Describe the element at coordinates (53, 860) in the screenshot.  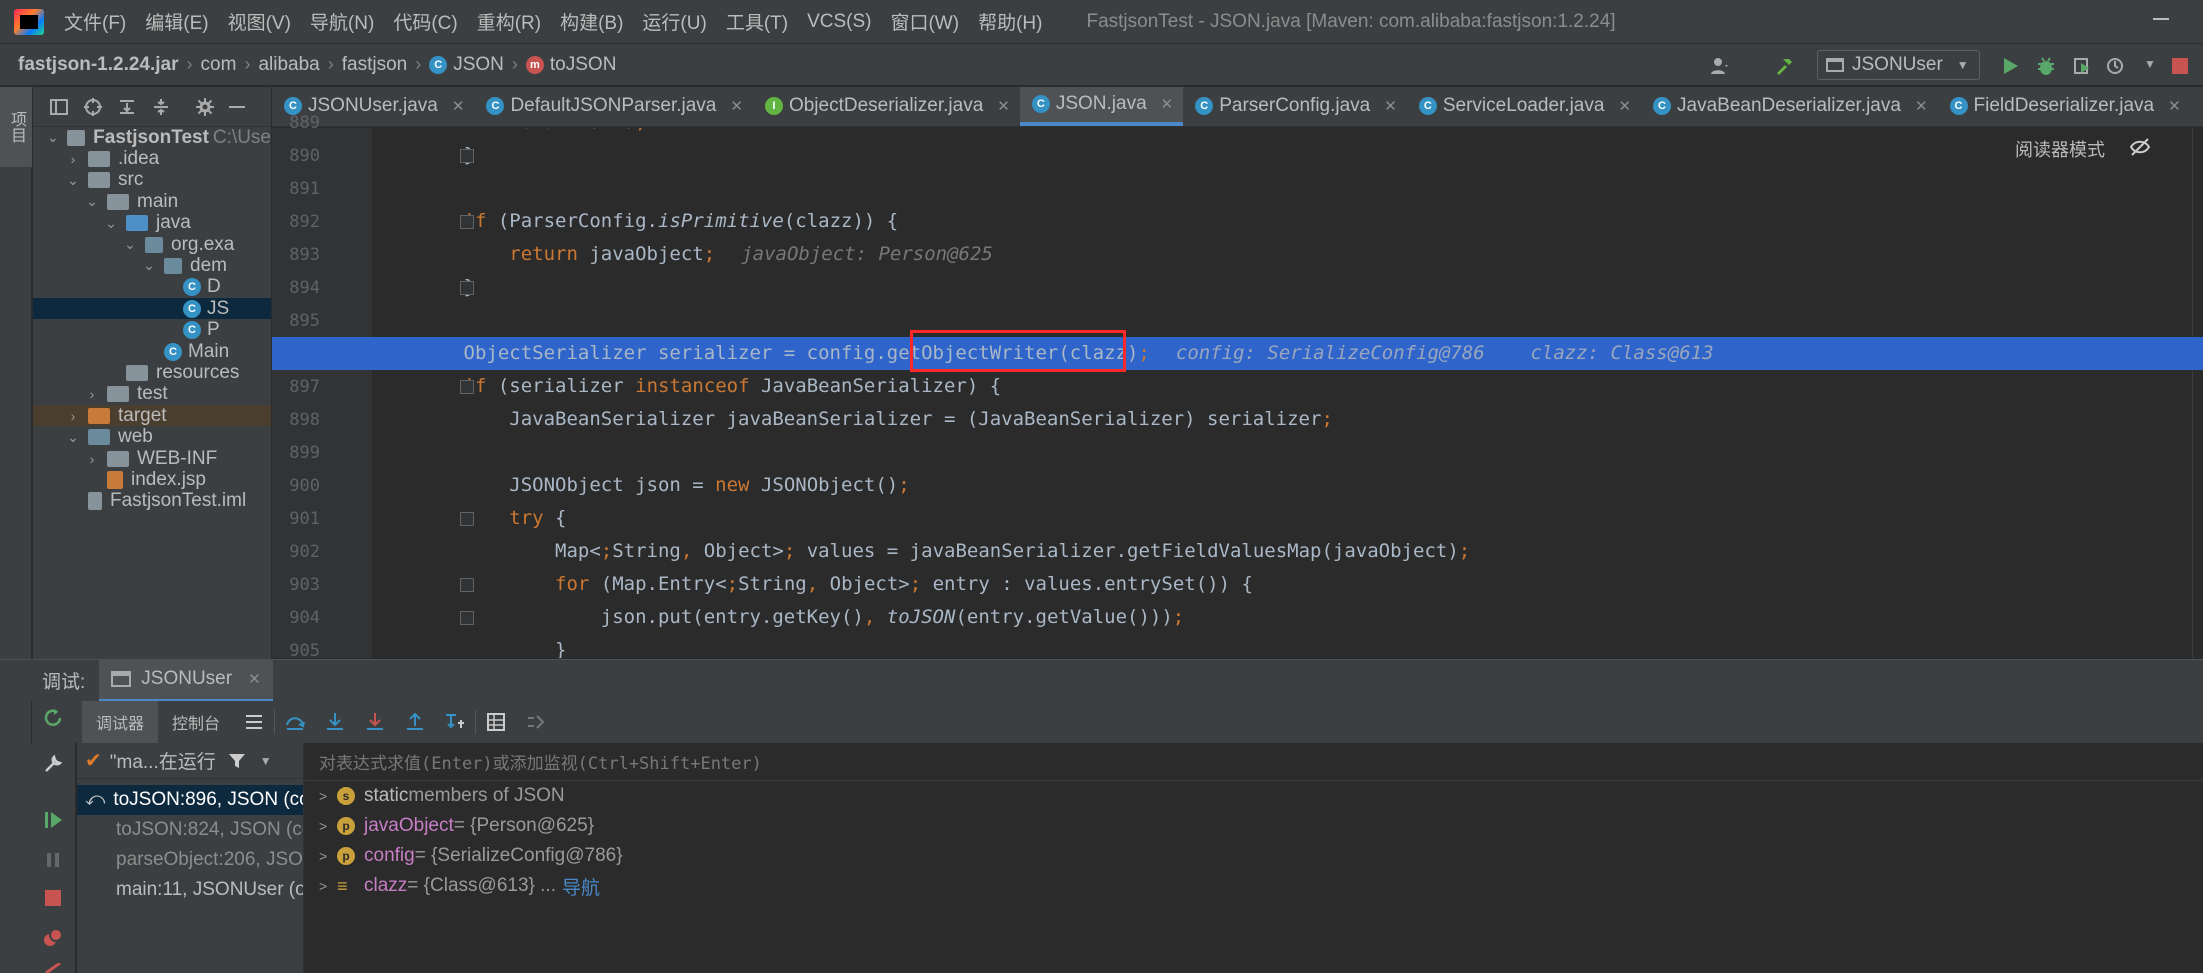
I see `pause-icon` at that location.